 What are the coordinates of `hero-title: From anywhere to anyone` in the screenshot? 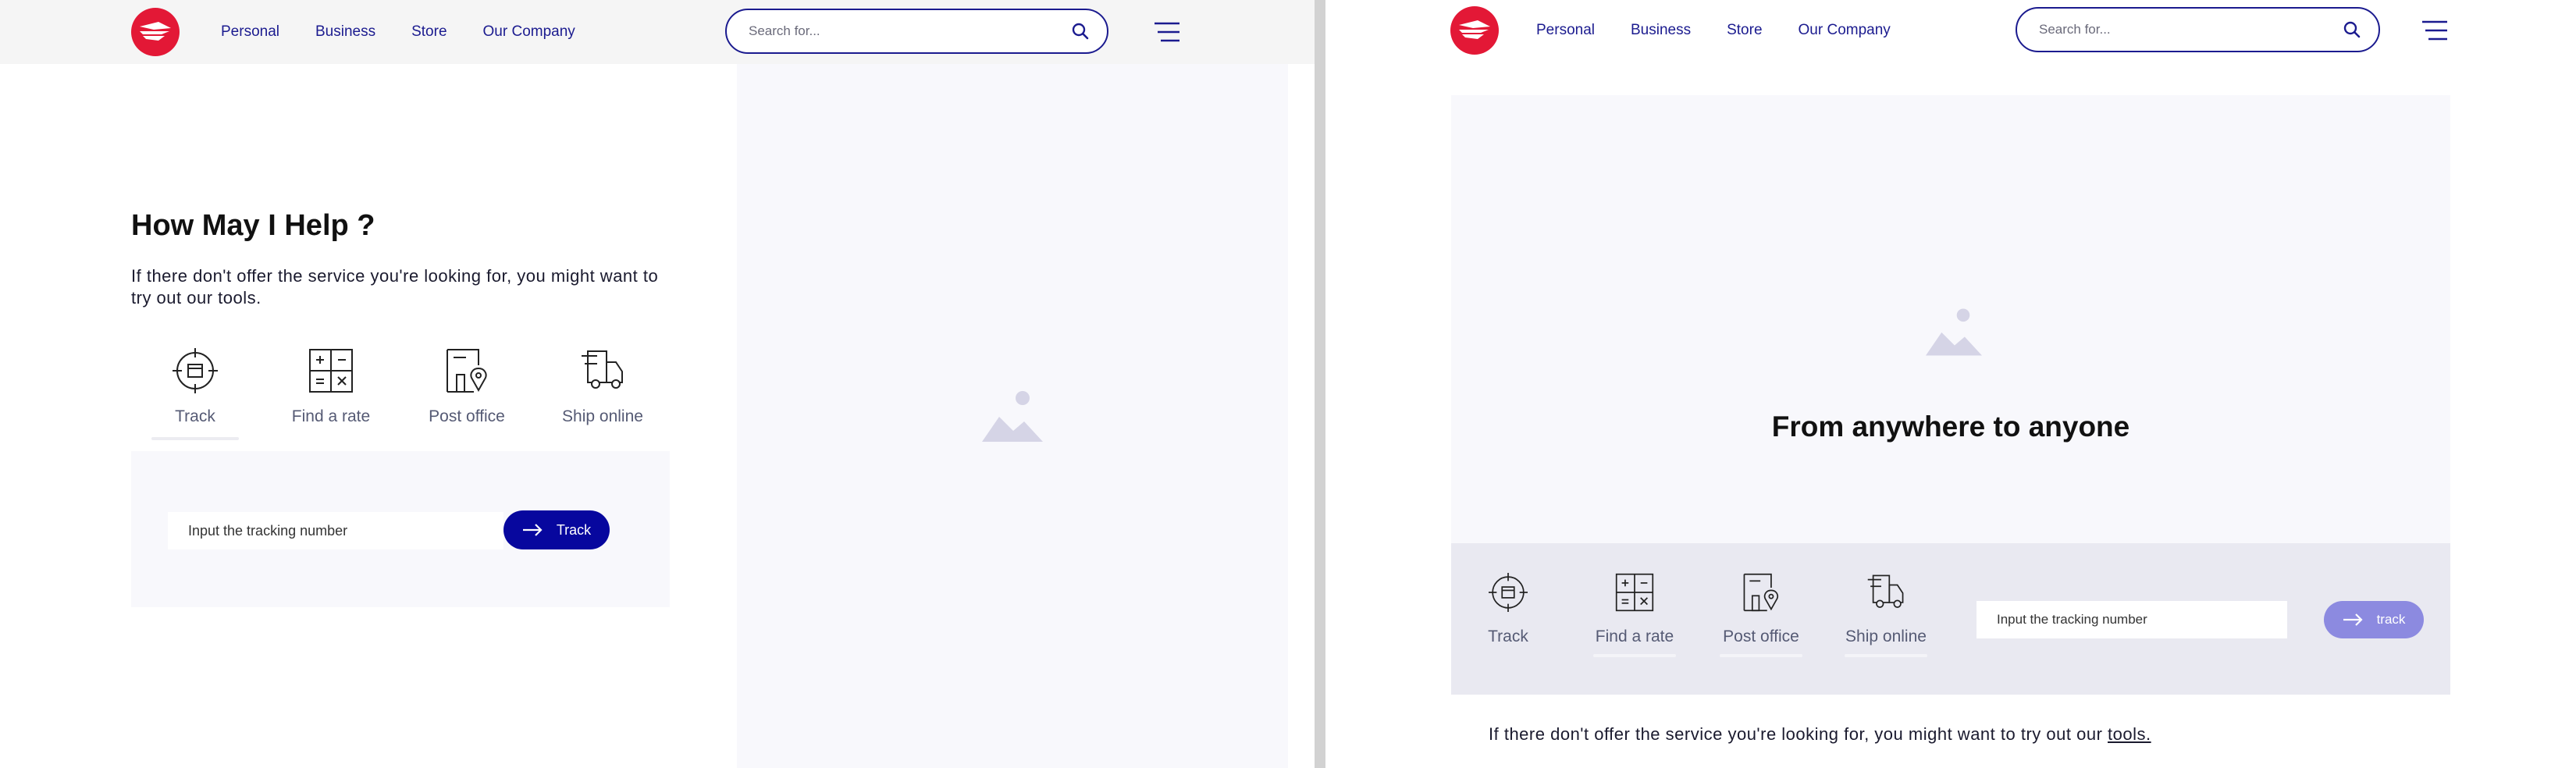 It's located at (1950, 427).